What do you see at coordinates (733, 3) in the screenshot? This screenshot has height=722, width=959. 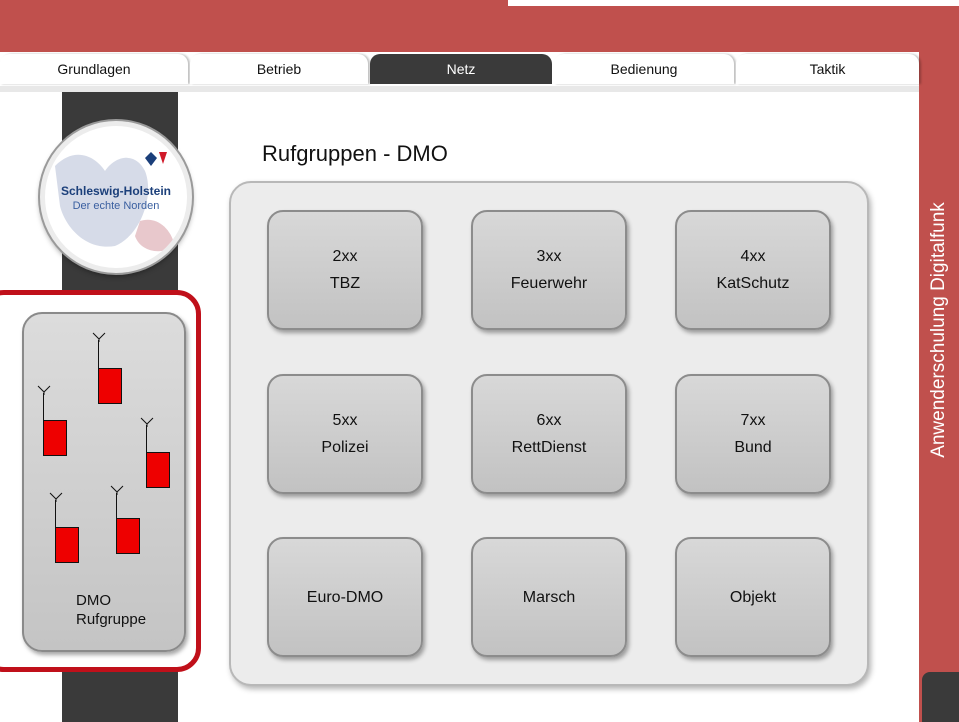 I see `top-banner-notch` at bounding box center [733, 3].